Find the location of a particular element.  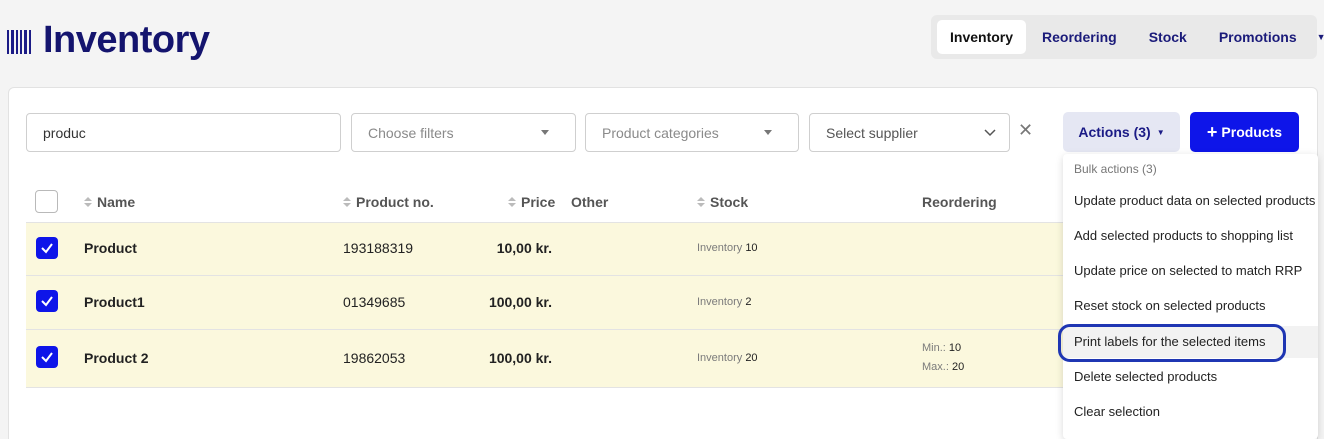

column-header-label: Other is located at coordinates (590, 202).